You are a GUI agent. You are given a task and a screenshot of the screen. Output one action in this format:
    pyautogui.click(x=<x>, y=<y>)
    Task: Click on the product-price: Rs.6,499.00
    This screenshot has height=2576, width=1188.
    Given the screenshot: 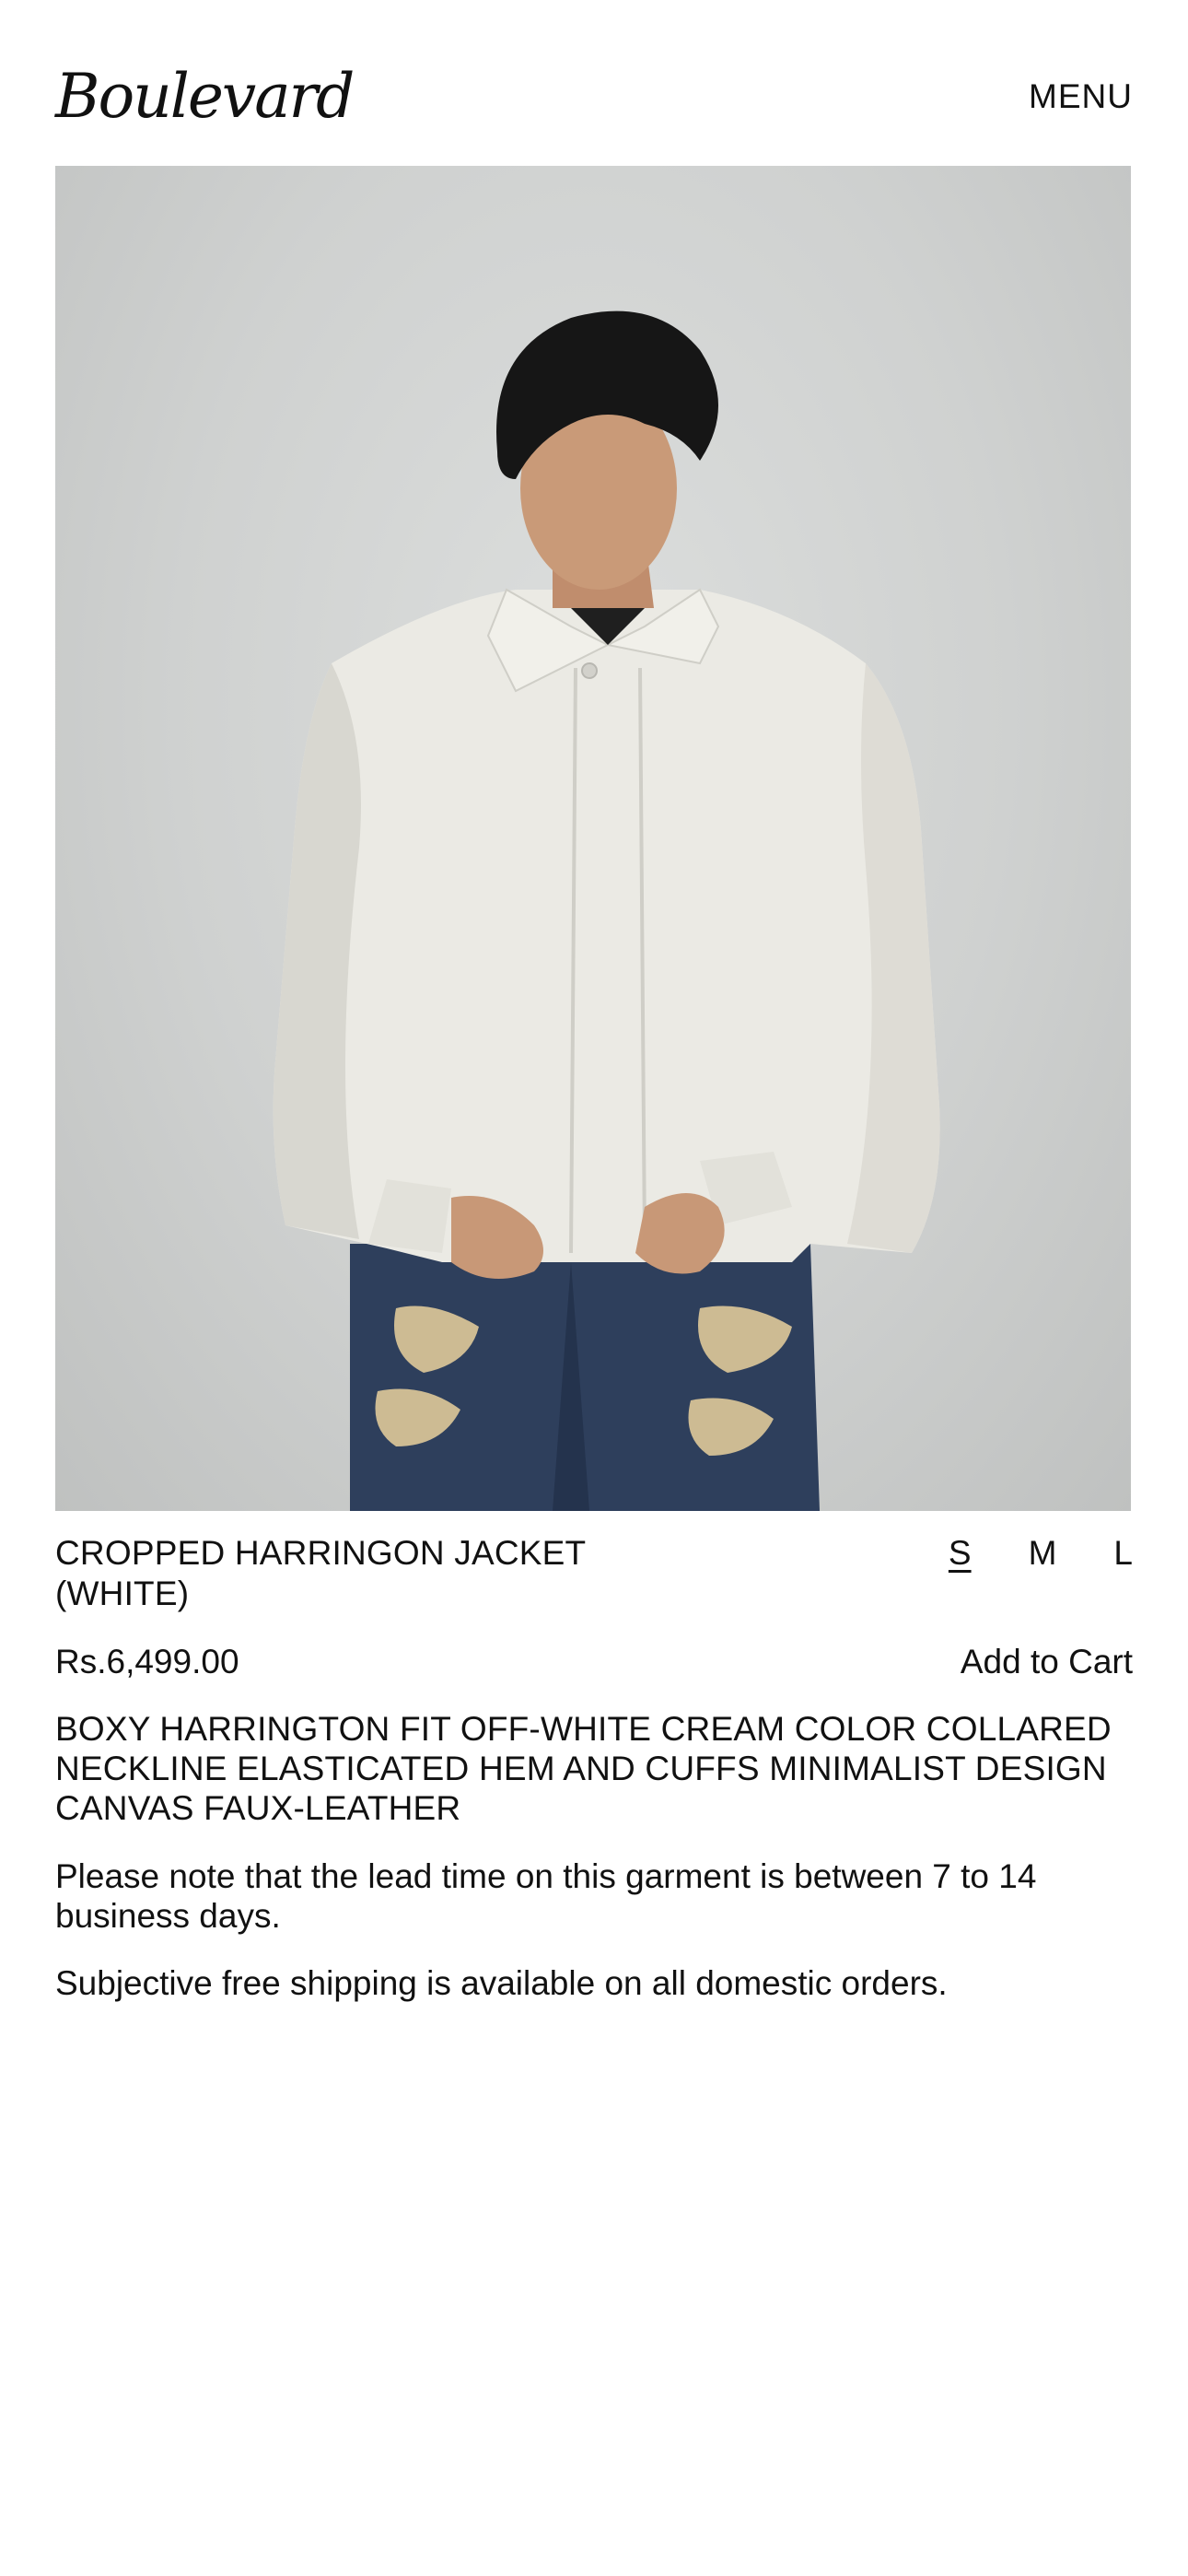 What is the action you would take?
    pyautogui.click(x=147, y=1661)
    